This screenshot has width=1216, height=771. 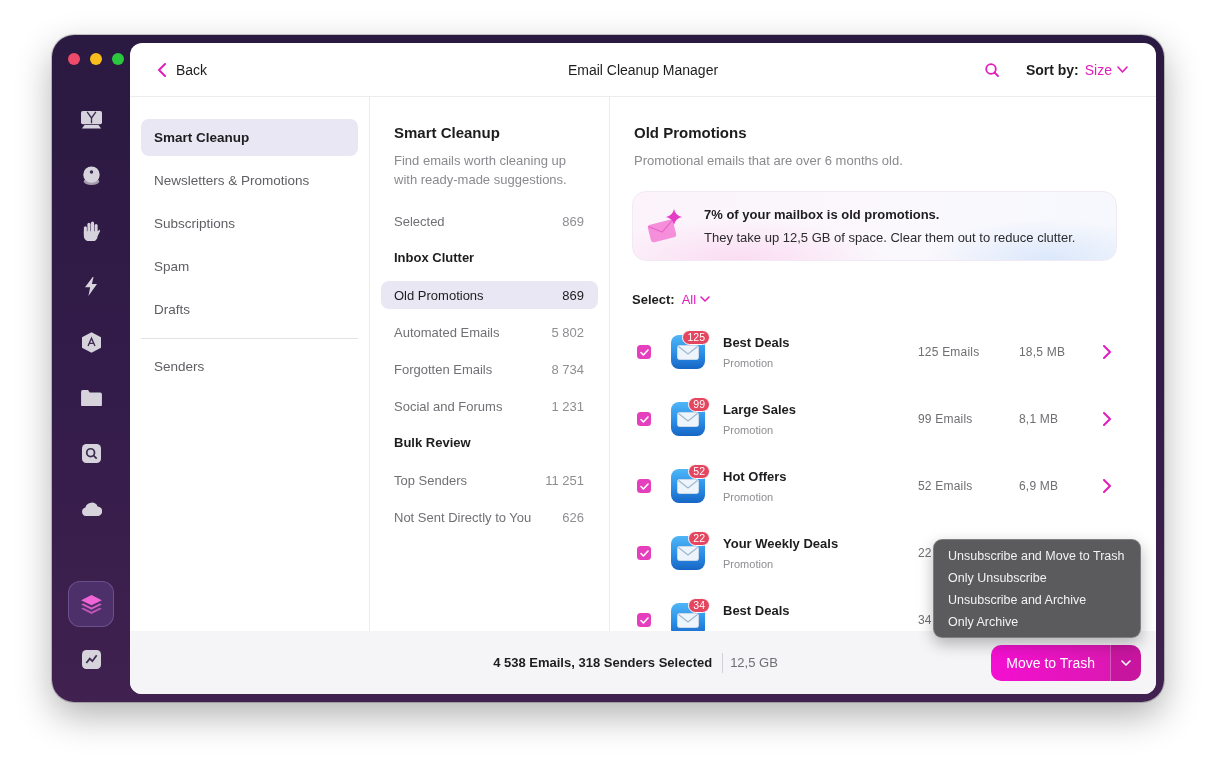 I want to click on menu-item: Unsubscribe and Move to Trash, so click(x=1037, y=555).